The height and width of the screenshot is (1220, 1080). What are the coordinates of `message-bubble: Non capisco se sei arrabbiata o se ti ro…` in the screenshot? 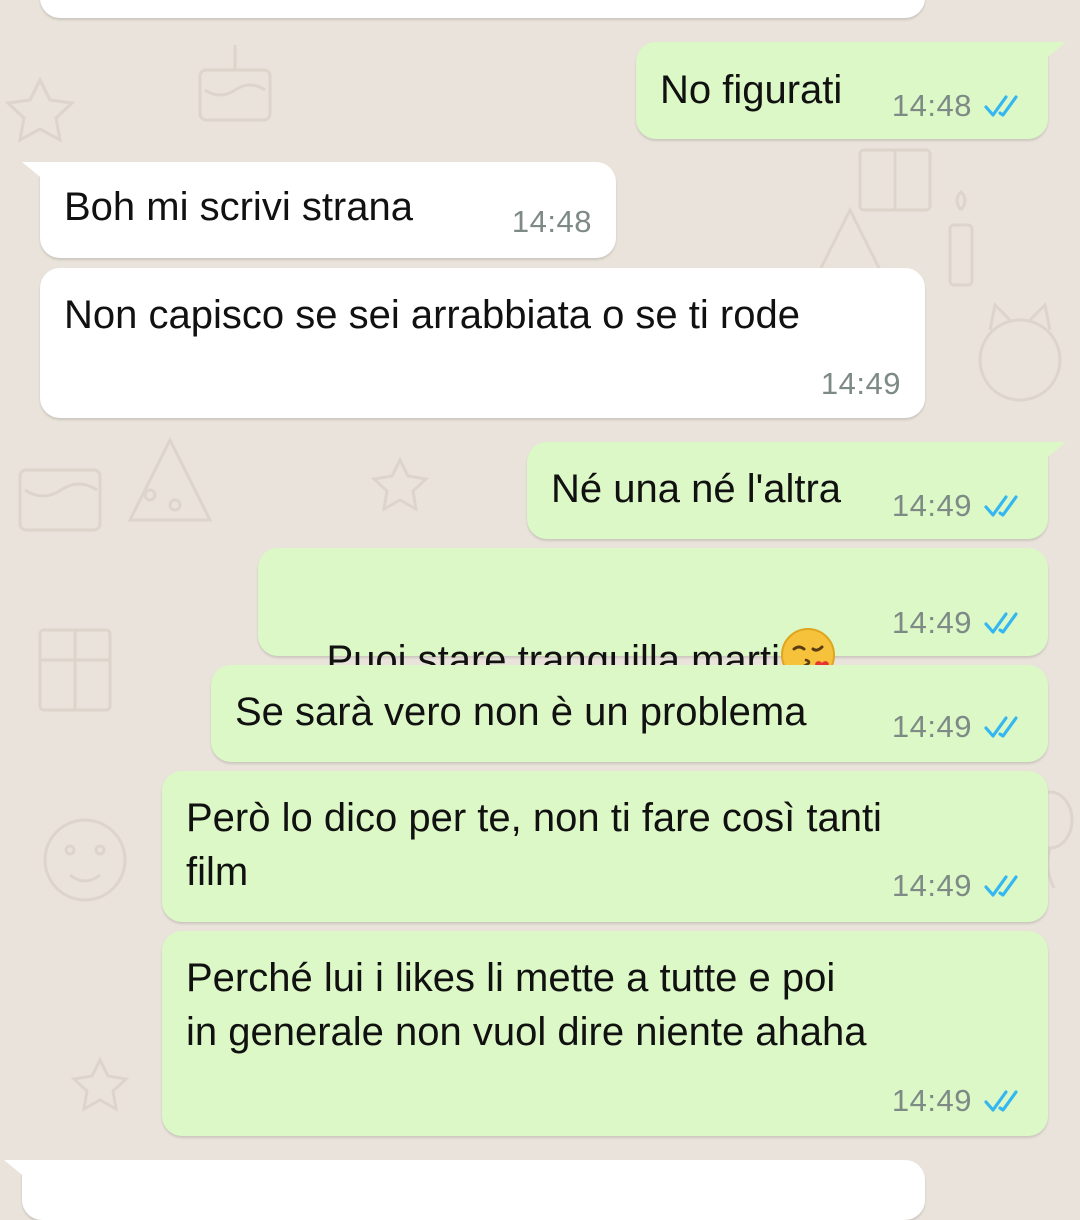 It's located at (482, 343).